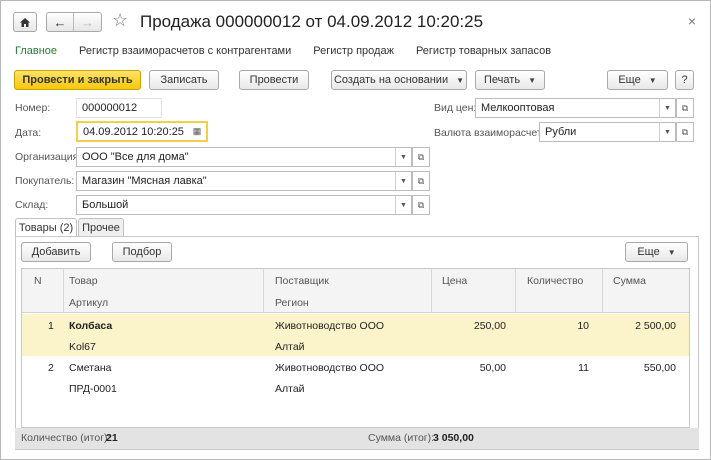 The height and width of the screenshot is (460, 711). Describe the element at coordinates (555, 281) in the screenshot. I see `column-header-qty: Количество` at that location.